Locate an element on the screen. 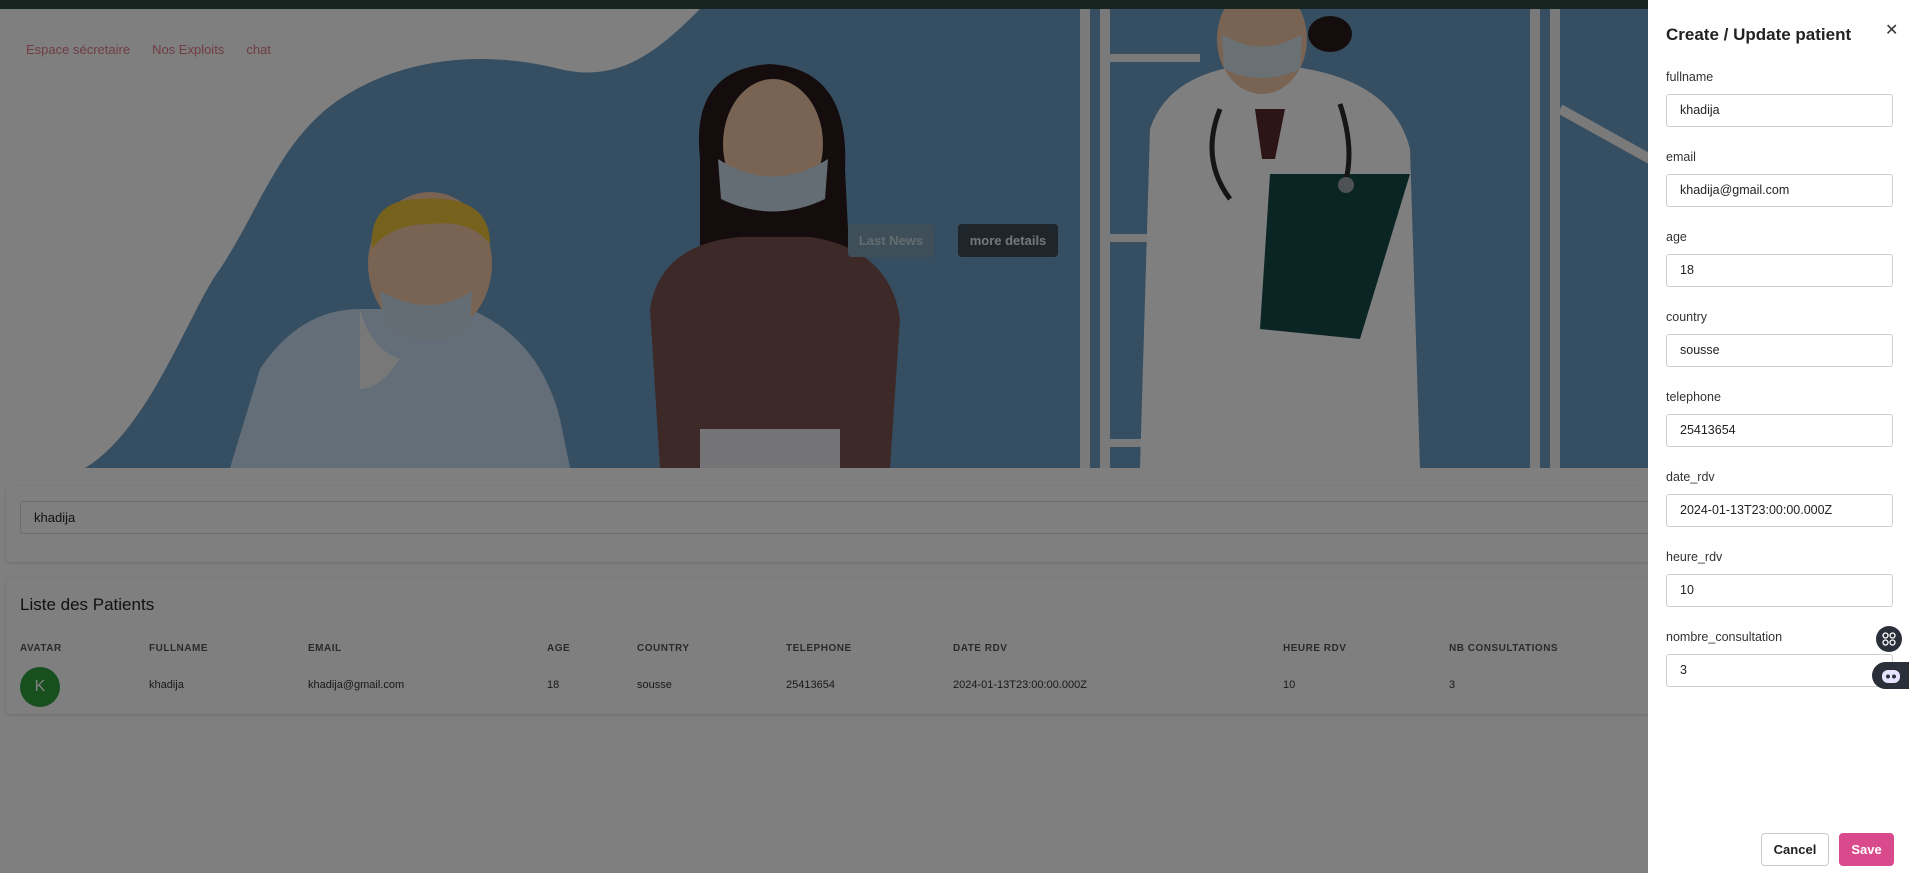 This screenshot has height=873, width=1909. heure-rdv-field: 10 is located at coordinates (1779, 590).